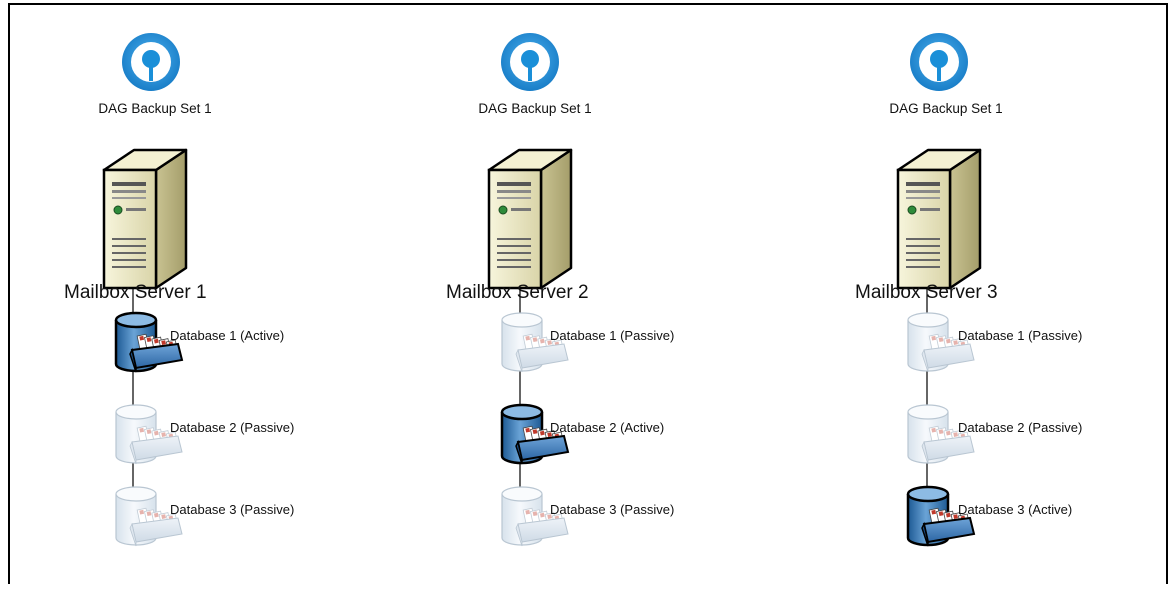  I want to click on database-label: Database 3 (Active), so click(1015, 509).